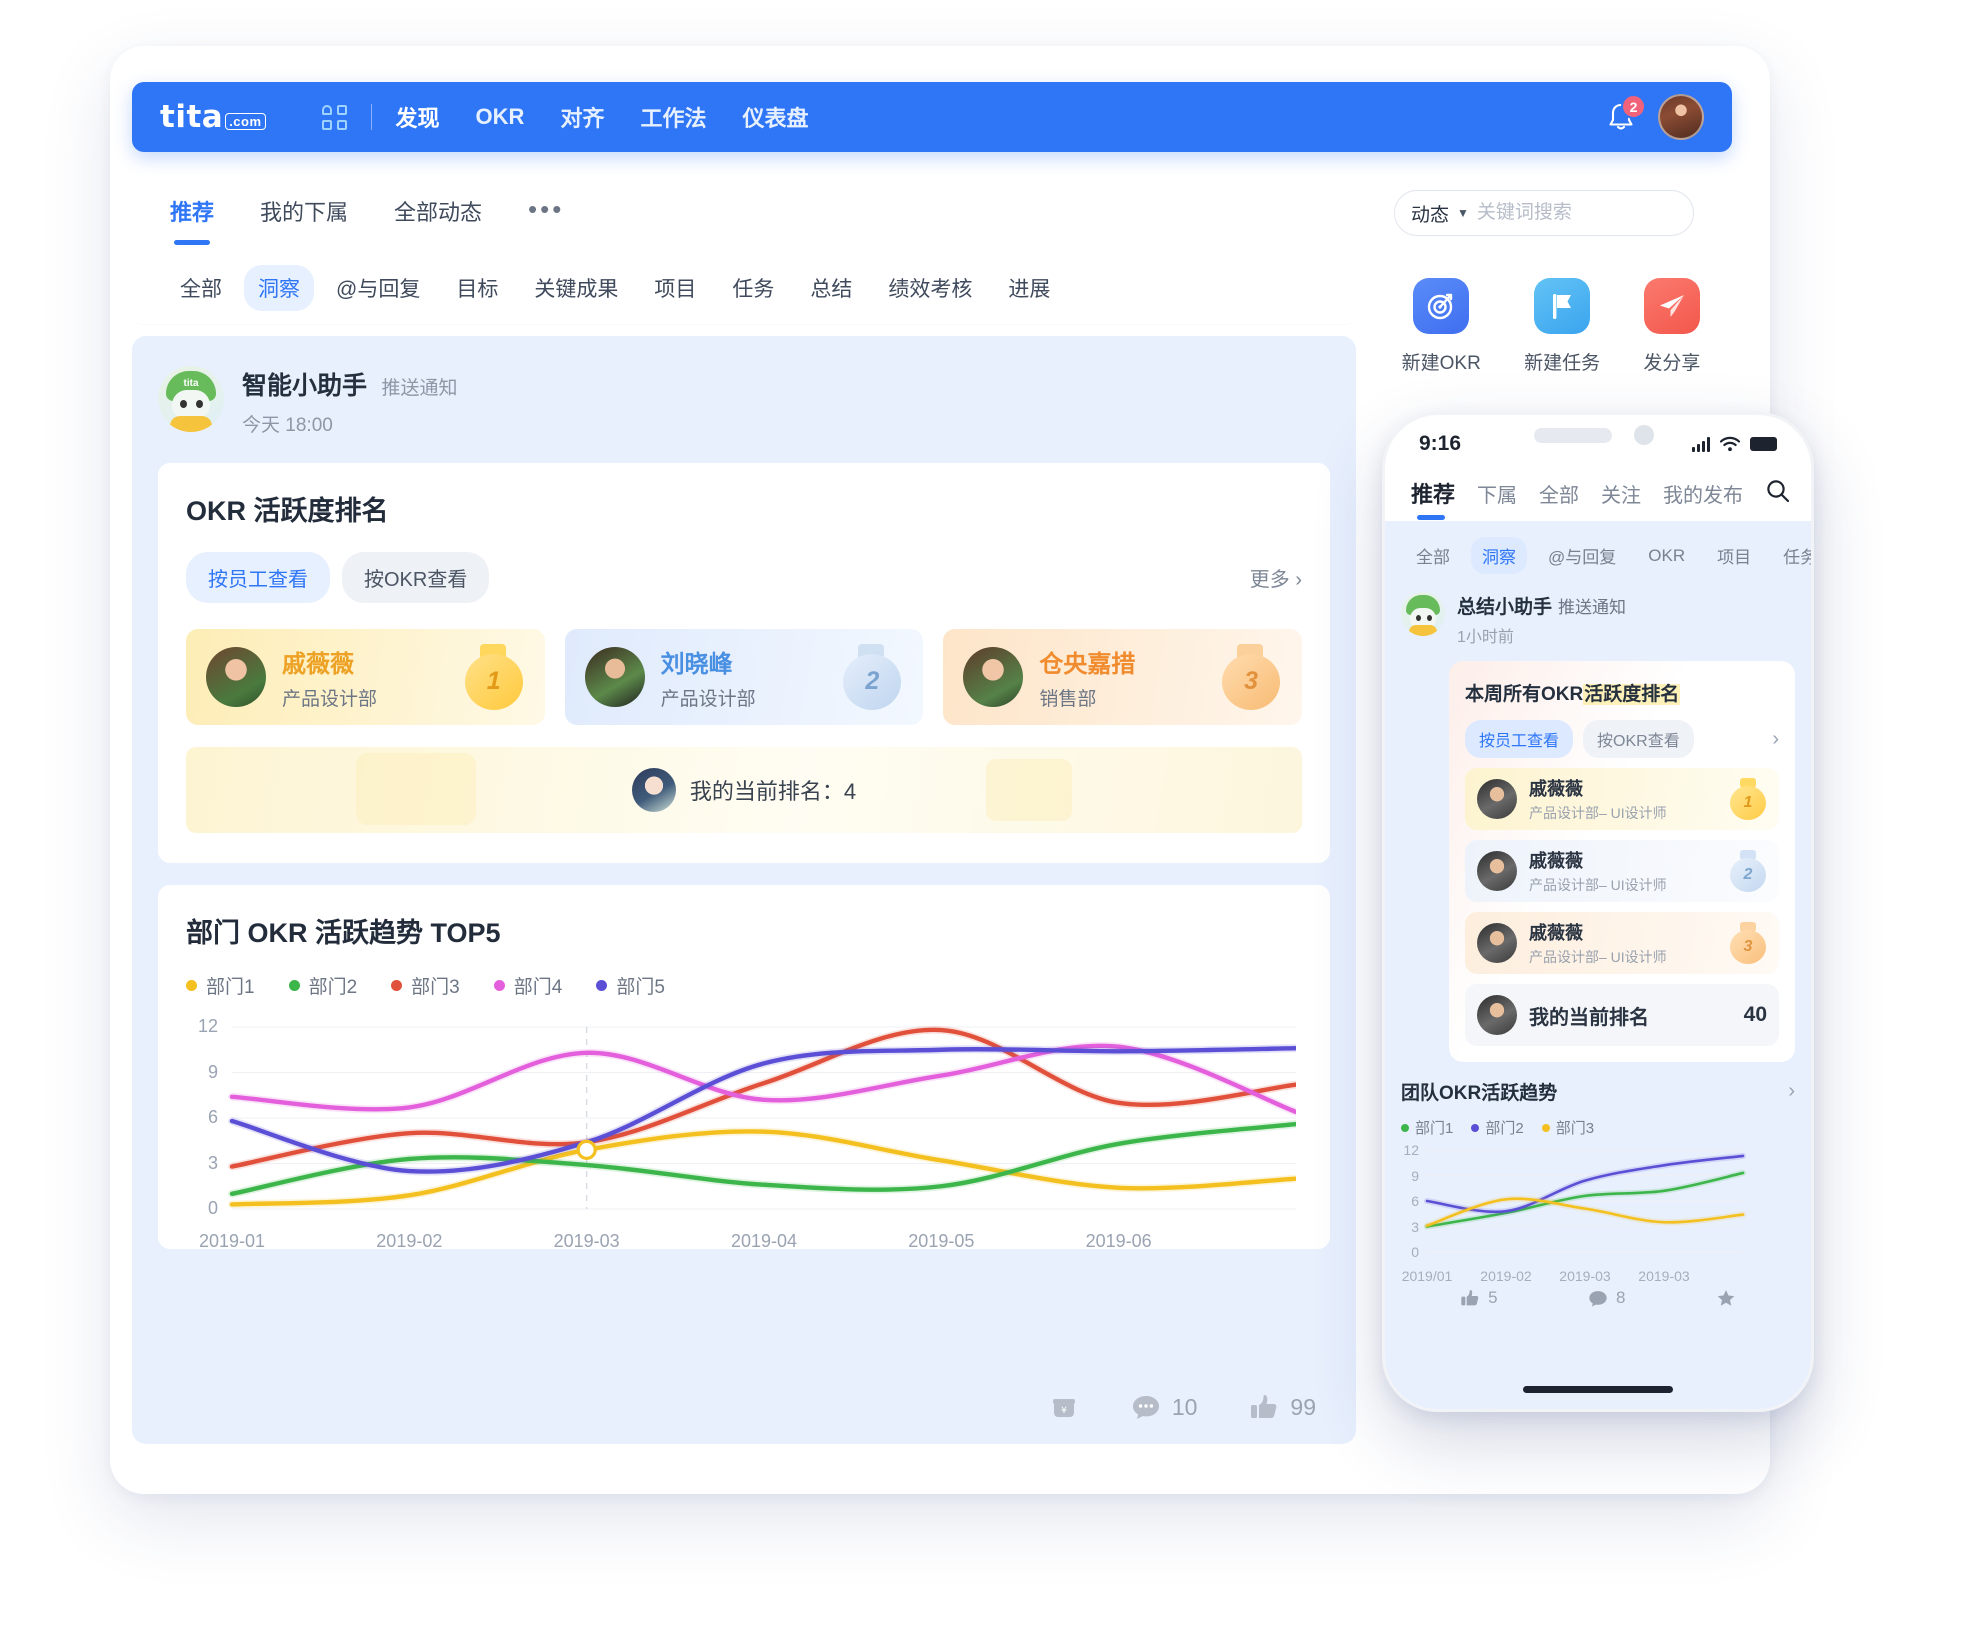 This screenshot has height=1628, width=1972. What do you see at coordinates (1666, 556) in the screenshot?
I see `phone-chip-okr: OKR` at bounding box center [1666, 556].